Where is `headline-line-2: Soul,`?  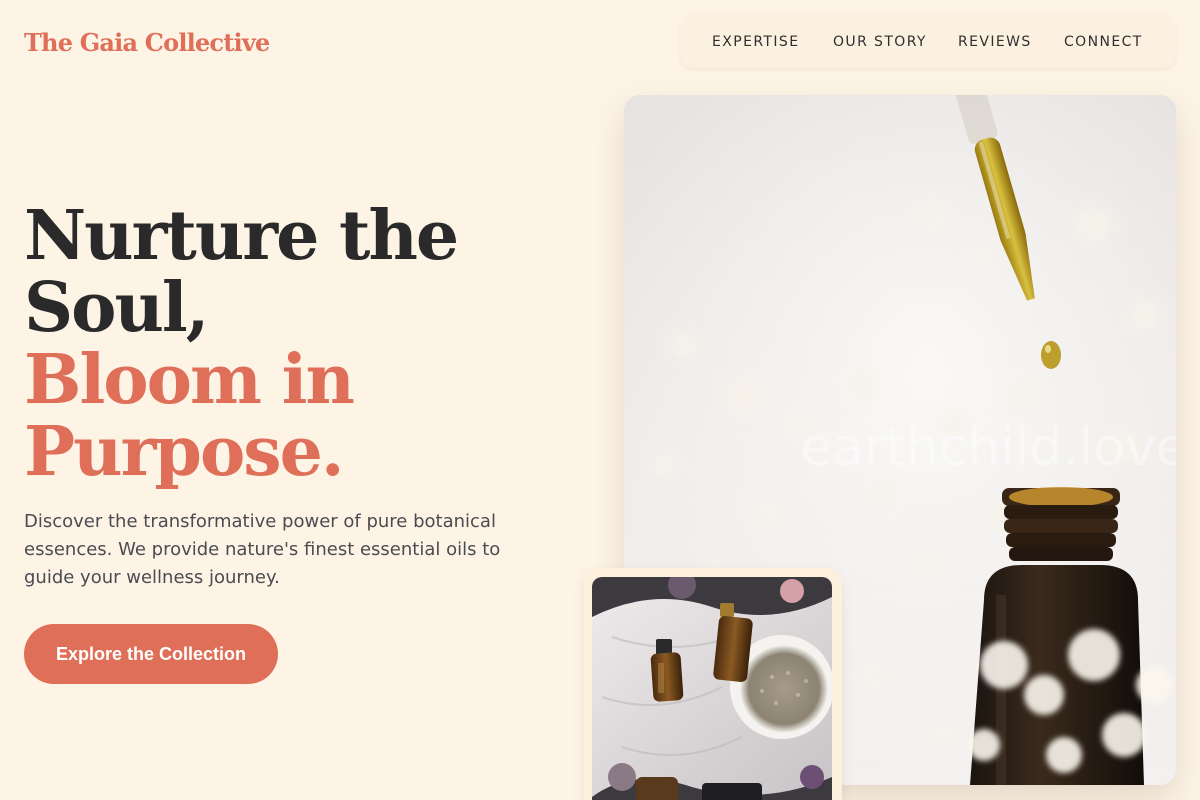 headline-line-2: Soul, is located at coordinates (116, 308).